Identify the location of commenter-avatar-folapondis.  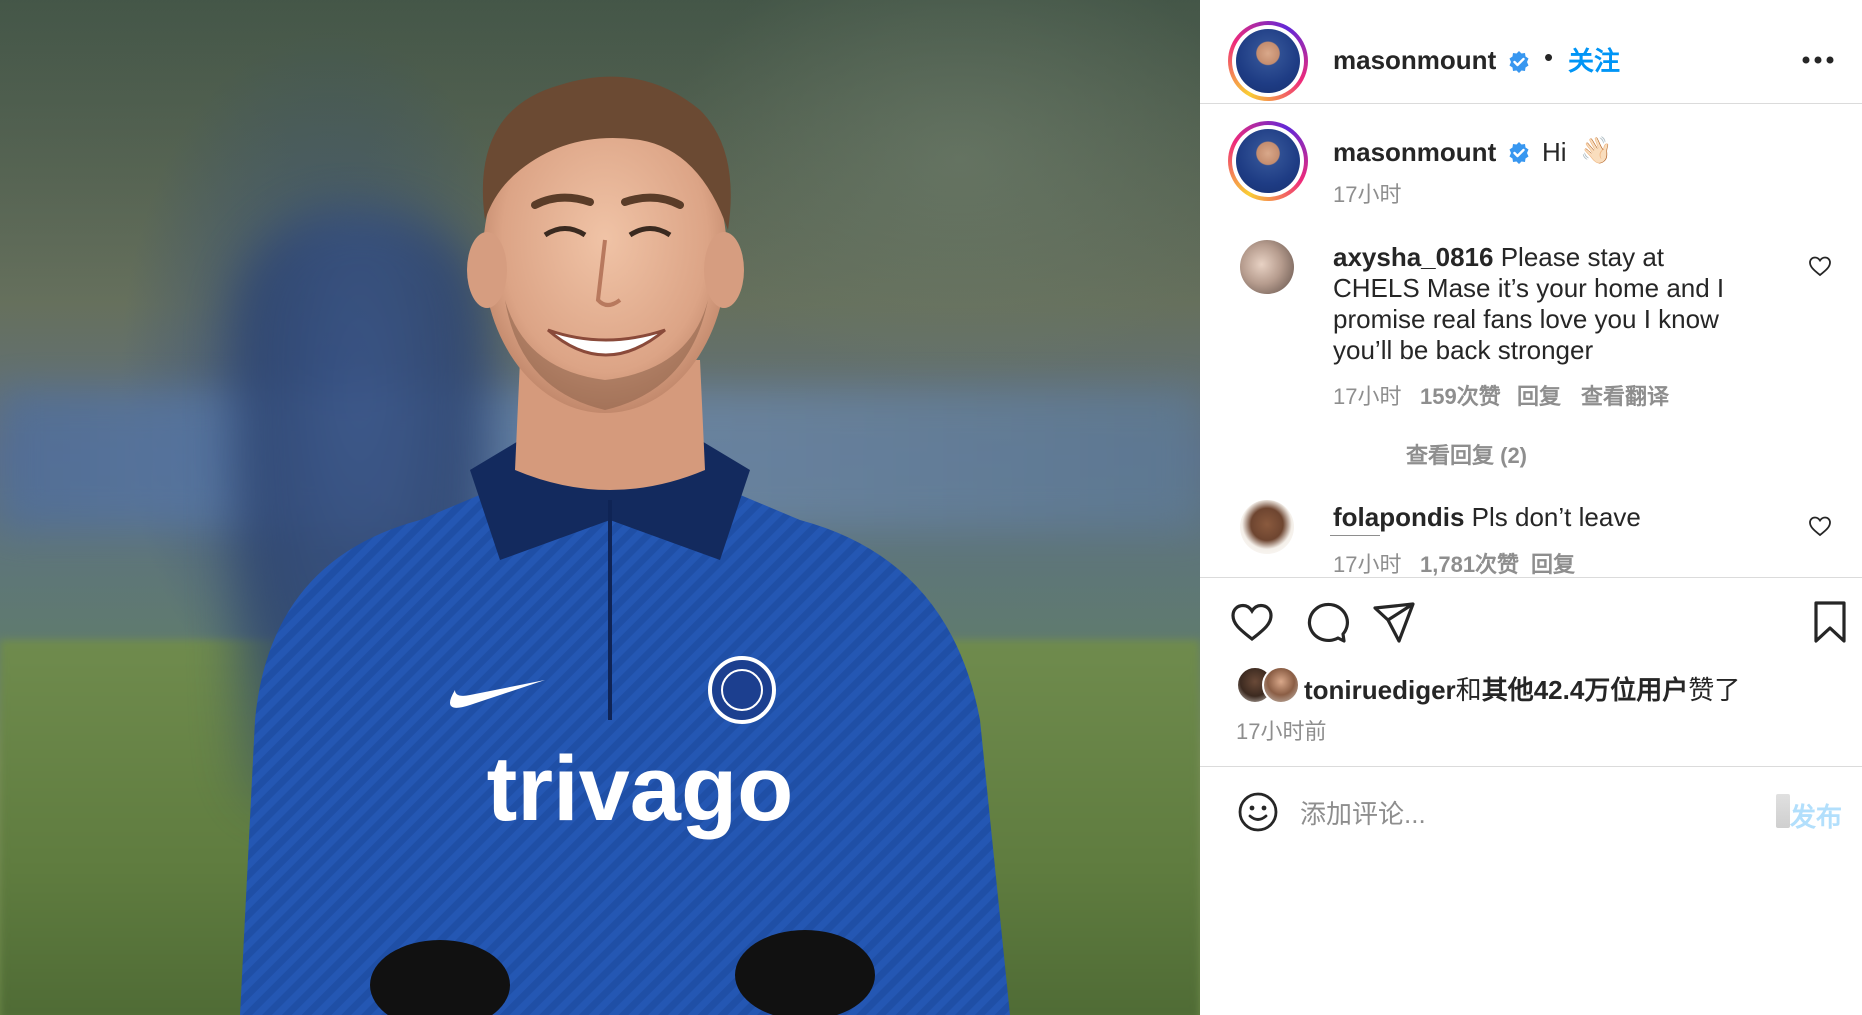
(1267, 527).